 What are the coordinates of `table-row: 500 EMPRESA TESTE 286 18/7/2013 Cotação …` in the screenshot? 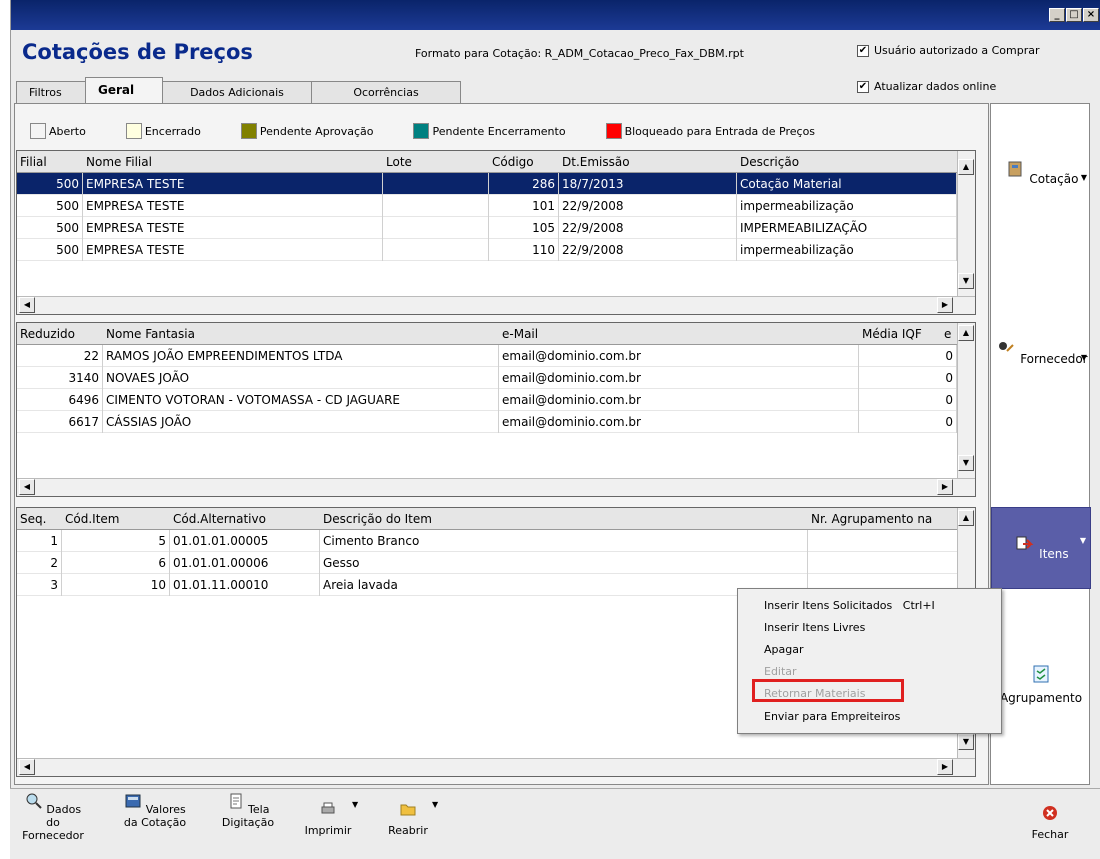 It's located at (496, 183).